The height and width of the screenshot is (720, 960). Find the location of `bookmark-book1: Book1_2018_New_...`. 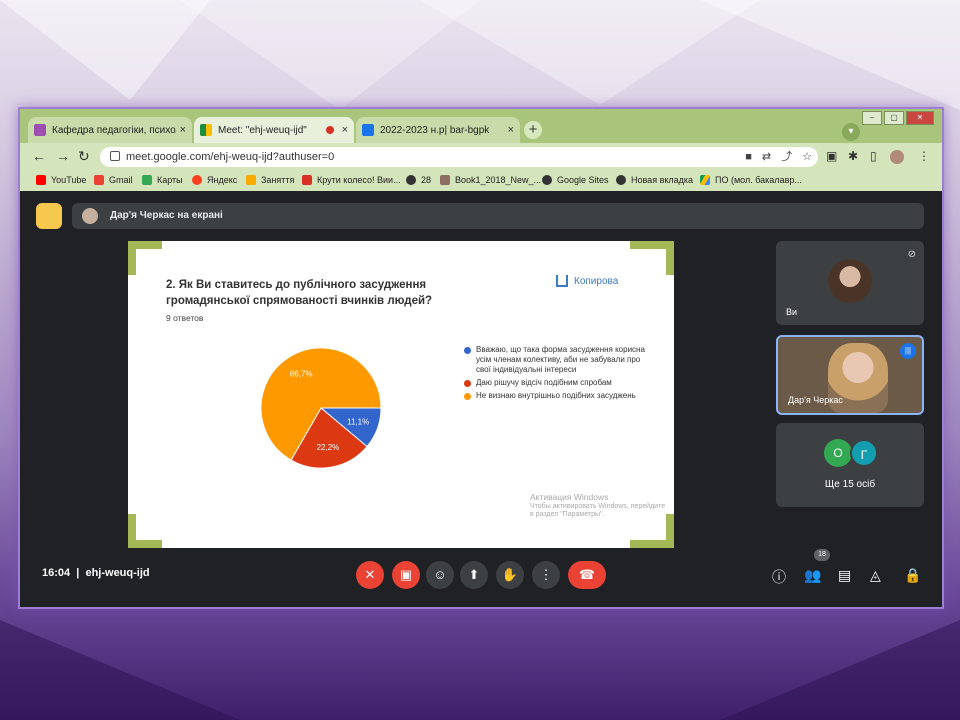

bookmark-book1: Book1_2018_New_... is located at coordinates (490, 180).